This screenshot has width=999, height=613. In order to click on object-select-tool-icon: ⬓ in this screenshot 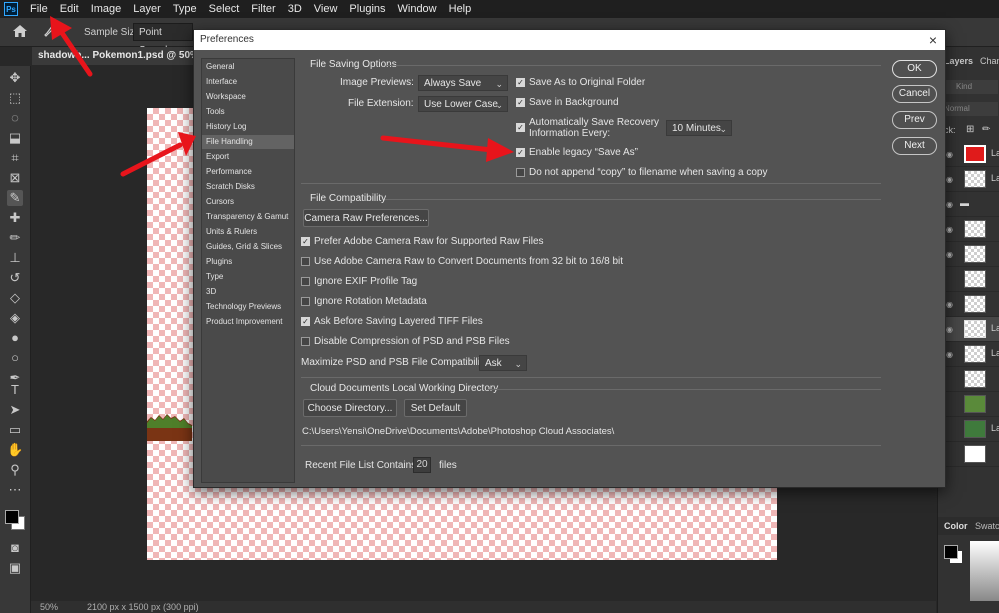, I will do `click(15, 138)`.